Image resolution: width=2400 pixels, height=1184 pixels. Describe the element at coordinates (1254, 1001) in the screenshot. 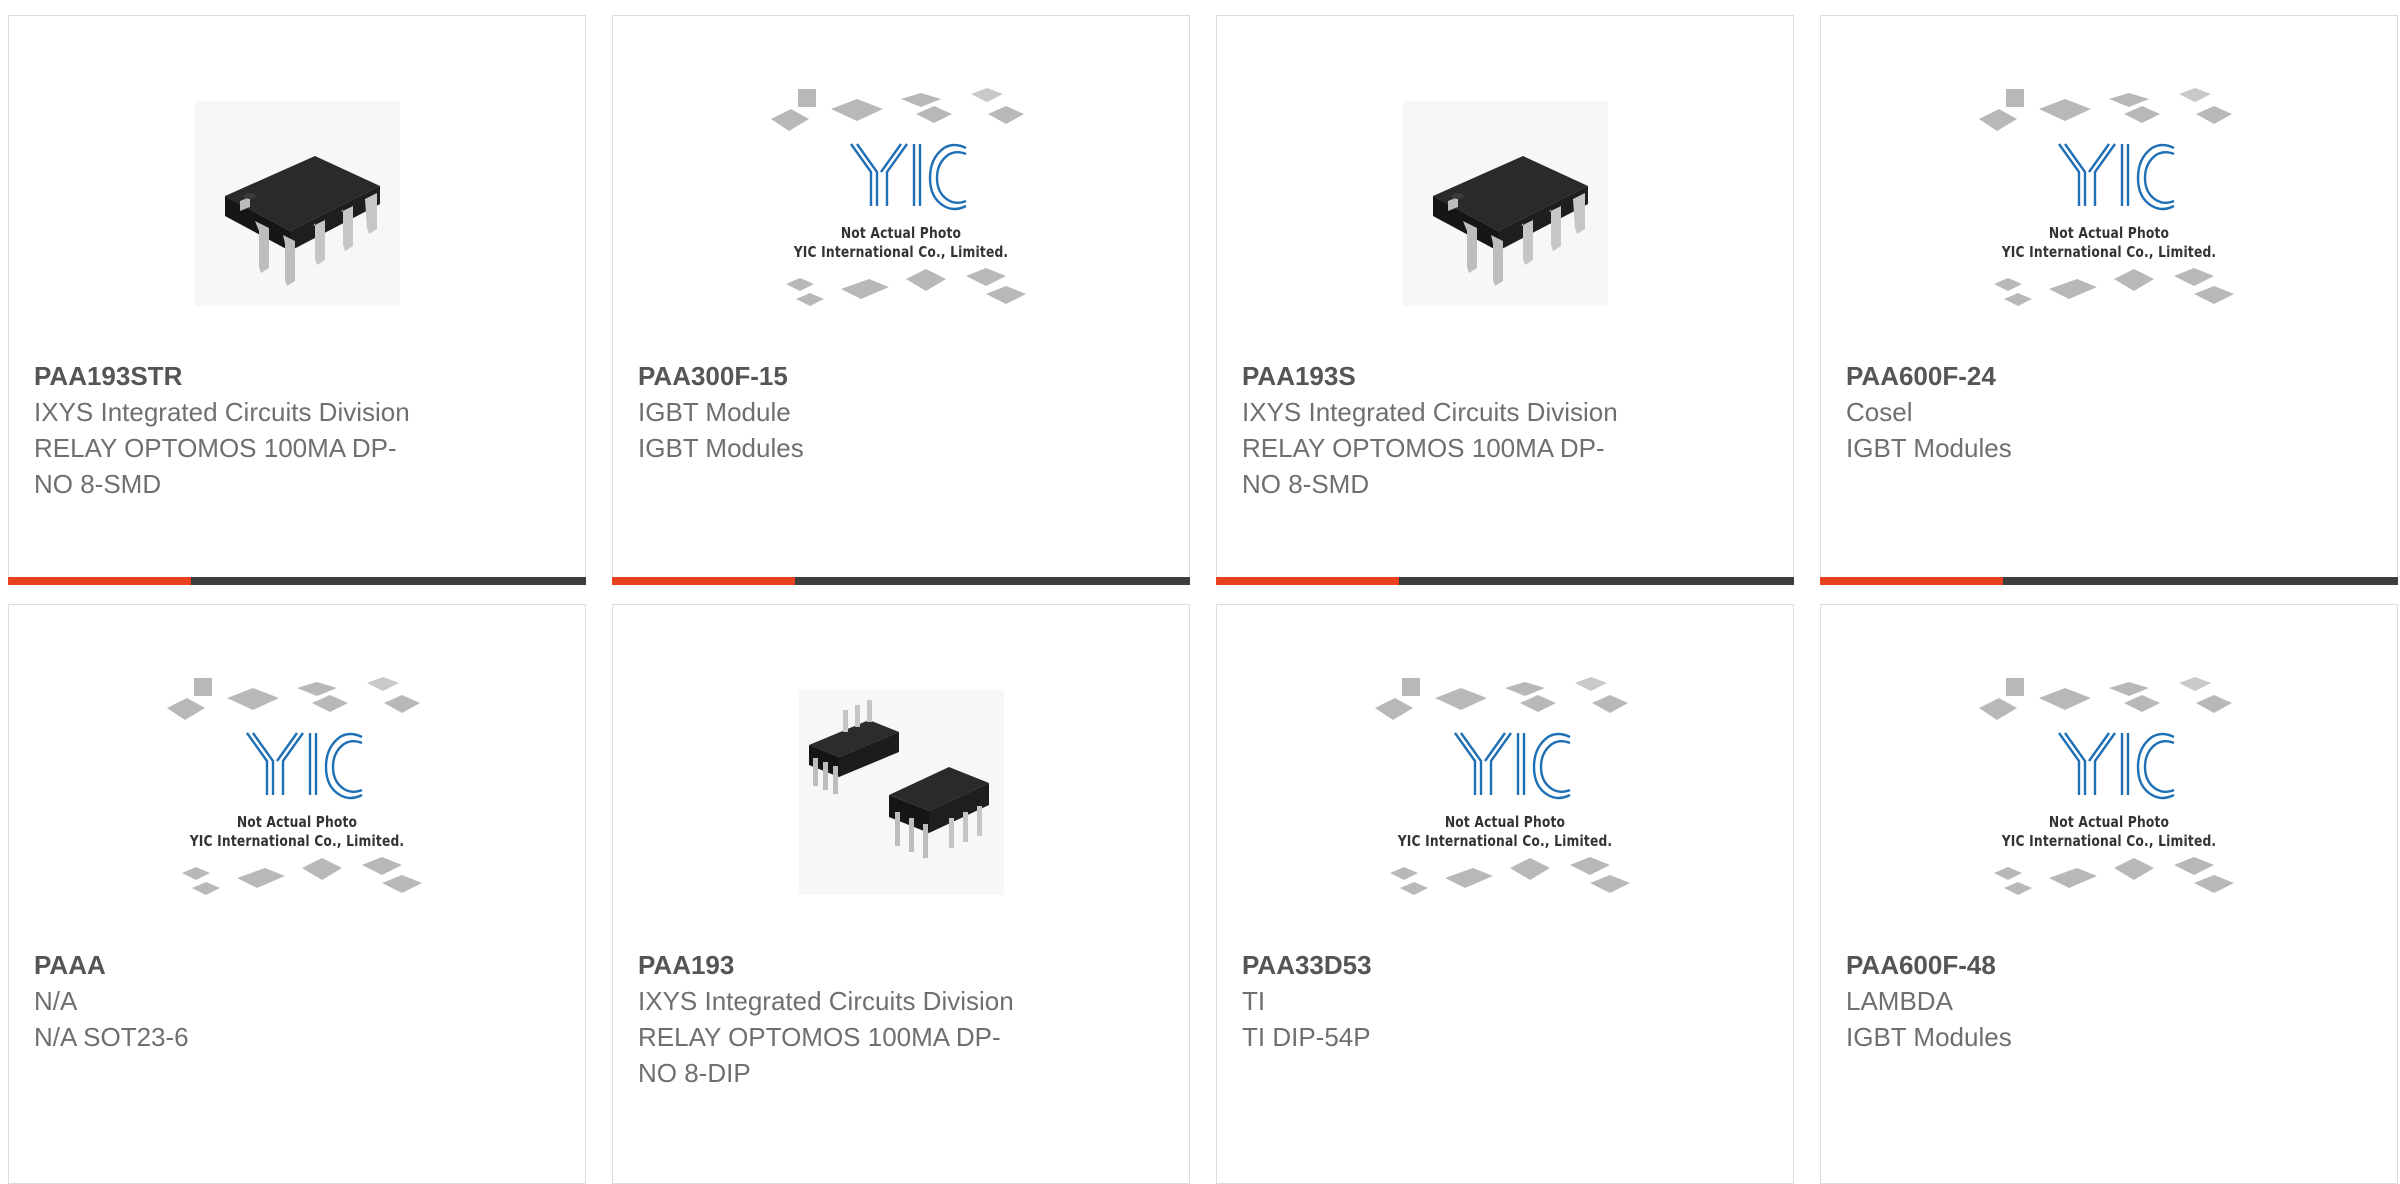

I see `manufacturer: TI` at that location.